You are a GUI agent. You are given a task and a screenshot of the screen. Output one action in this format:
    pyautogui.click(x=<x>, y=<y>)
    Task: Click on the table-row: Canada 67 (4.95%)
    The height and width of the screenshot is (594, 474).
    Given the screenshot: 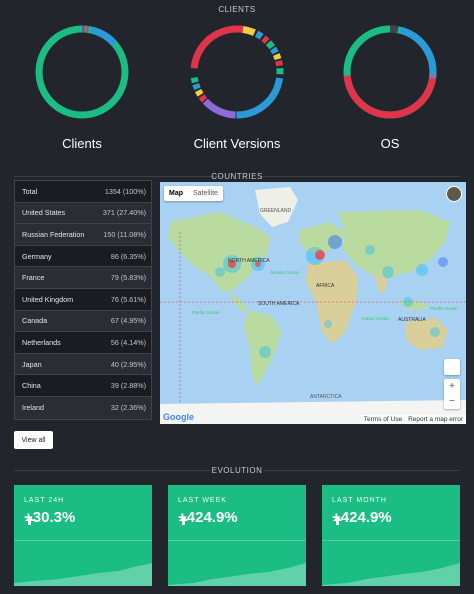 What is the action you would take?
    pyautogui.click(x=83, y=321)
    